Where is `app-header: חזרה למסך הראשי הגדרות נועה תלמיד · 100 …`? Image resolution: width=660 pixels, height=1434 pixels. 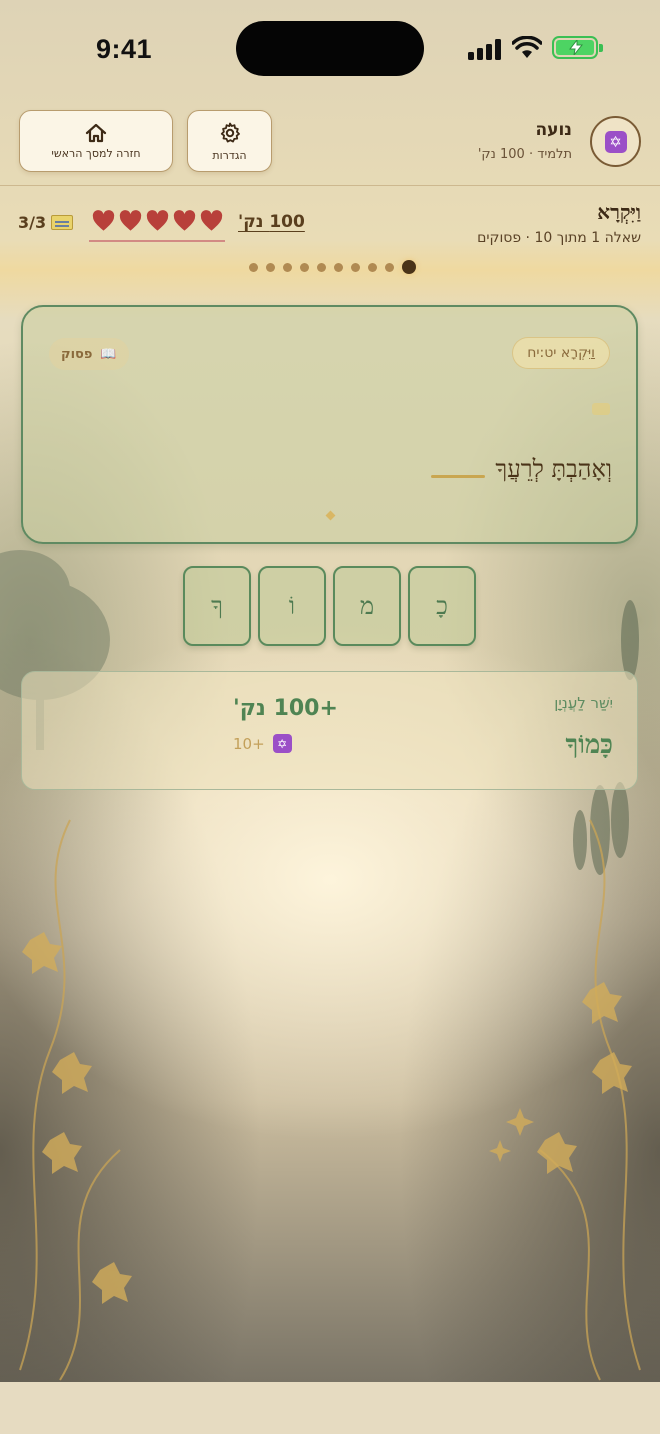
app-header: חזרה למסך הראשי הגדרות נועה תלמיד · 100 … is located at coordinates (330, 143).